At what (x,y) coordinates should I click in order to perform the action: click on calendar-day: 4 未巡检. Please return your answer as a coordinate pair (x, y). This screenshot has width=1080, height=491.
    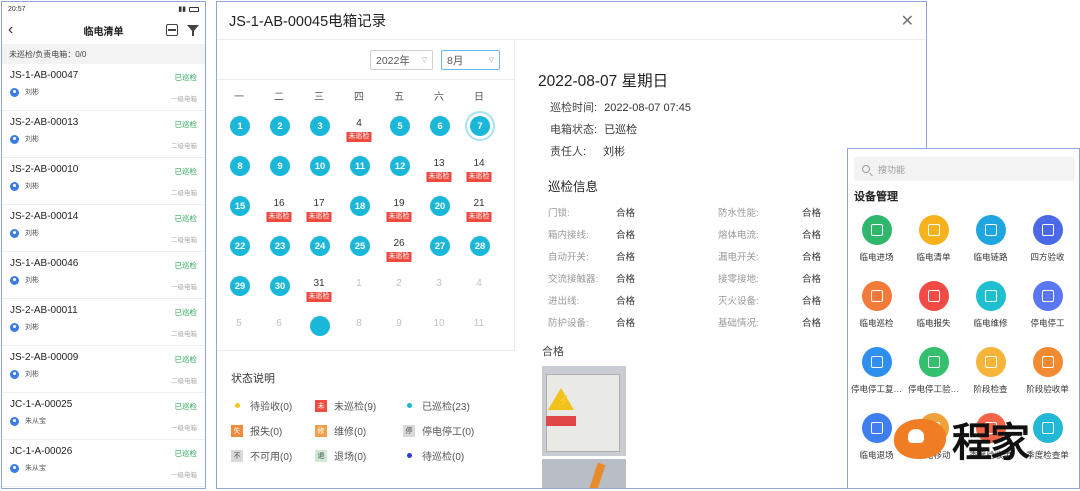
    Looking at the image, I should click on (359, 133).